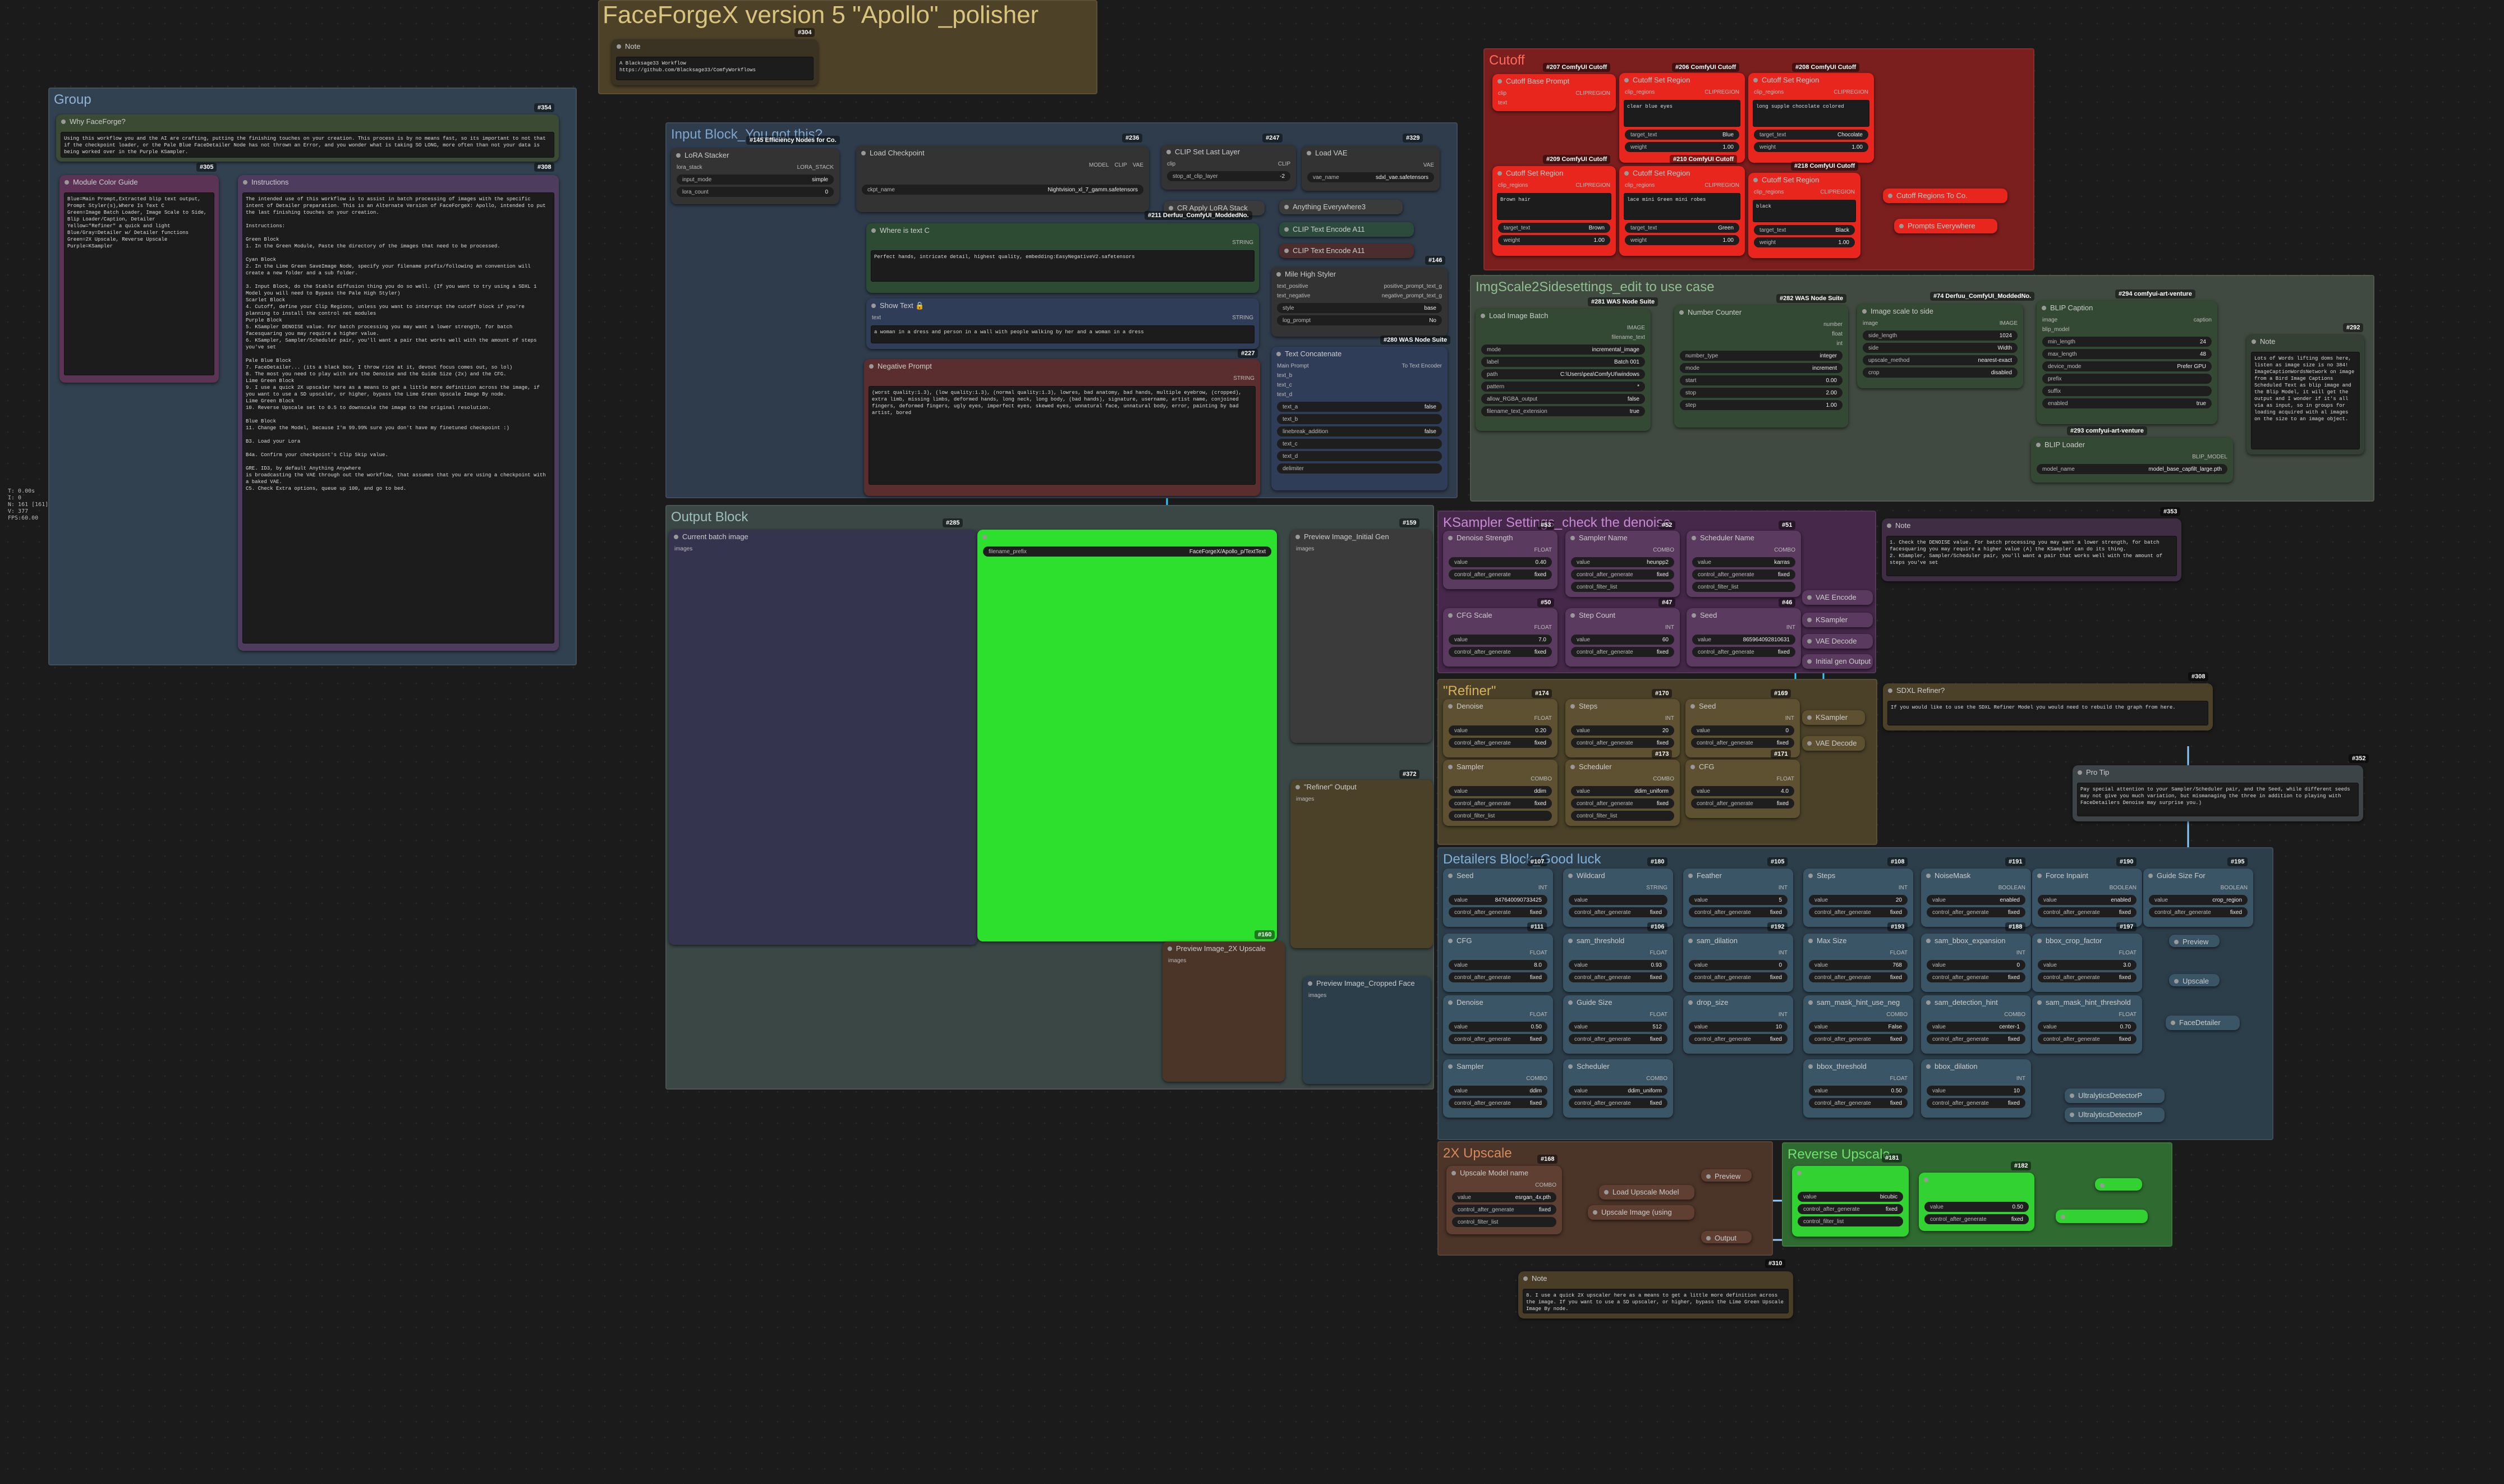 Image resolution: width=2504 pixels, height=1484 pixels. I want to click on node-clip-text-encode-1: CLIP Text Encode A11, so click(1346, 229).